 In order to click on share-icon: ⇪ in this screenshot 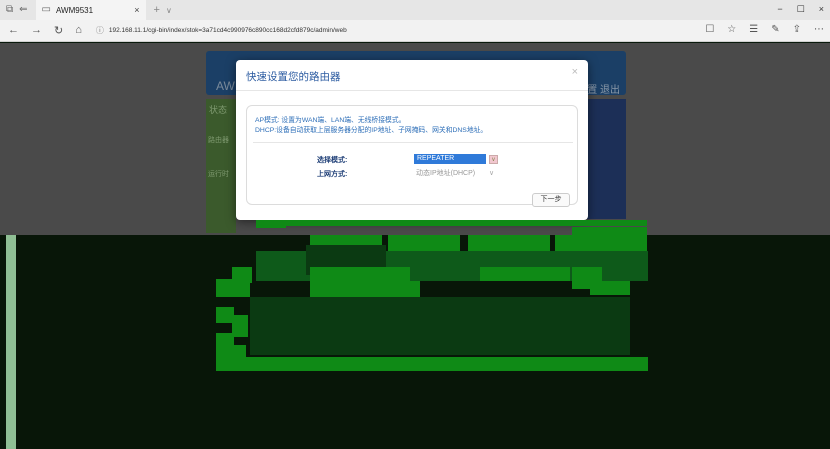, I will do `click(797, 29)`.